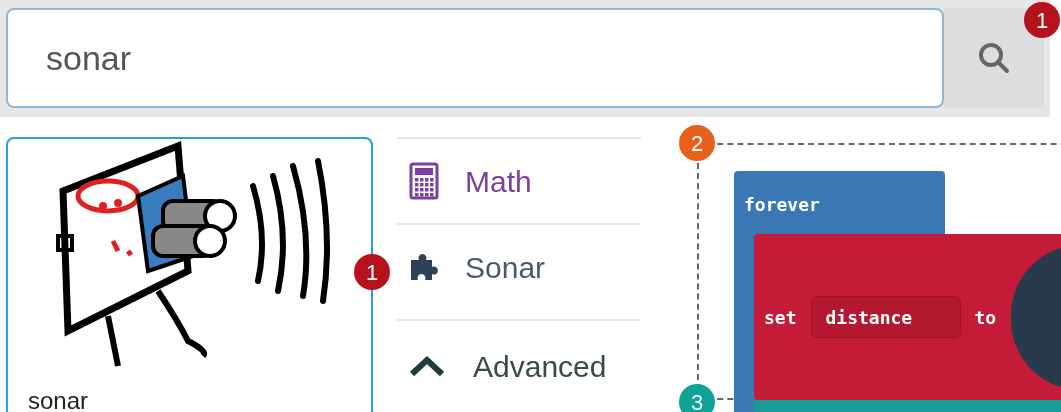  Describe the element at coordinates (697, 398) in the screenshot. I see `callout-number: 3` at that location.